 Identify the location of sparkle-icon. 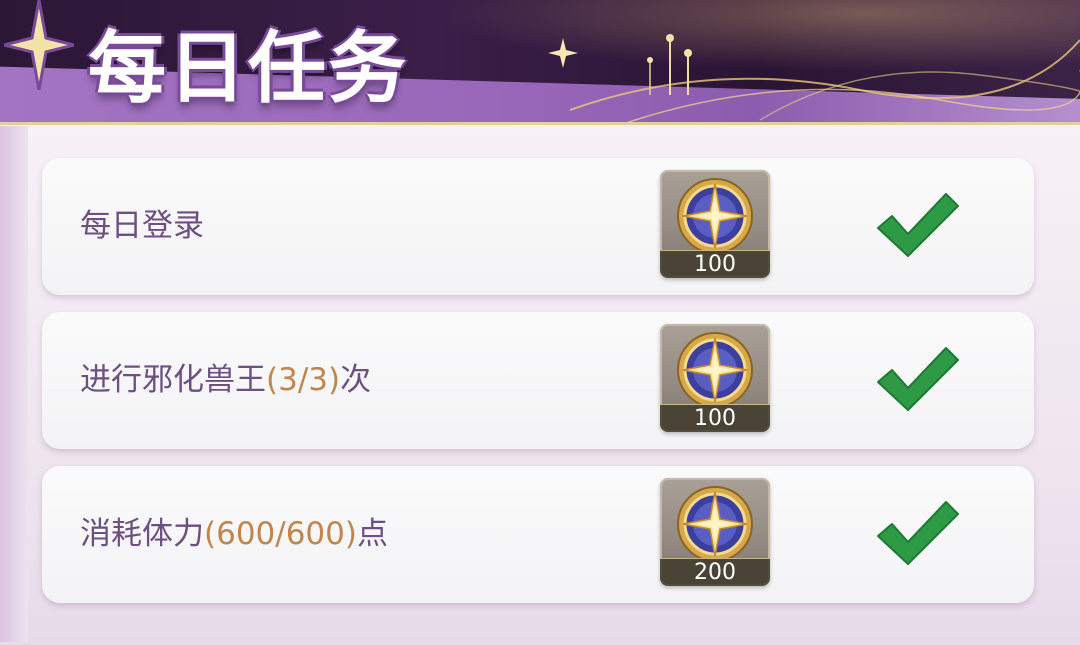
(39, 45).